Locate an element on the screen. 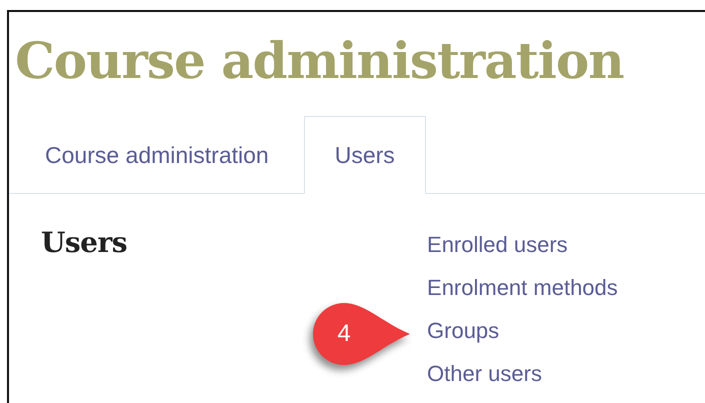  menu-link: Other users is located at coordinates (522, 373).